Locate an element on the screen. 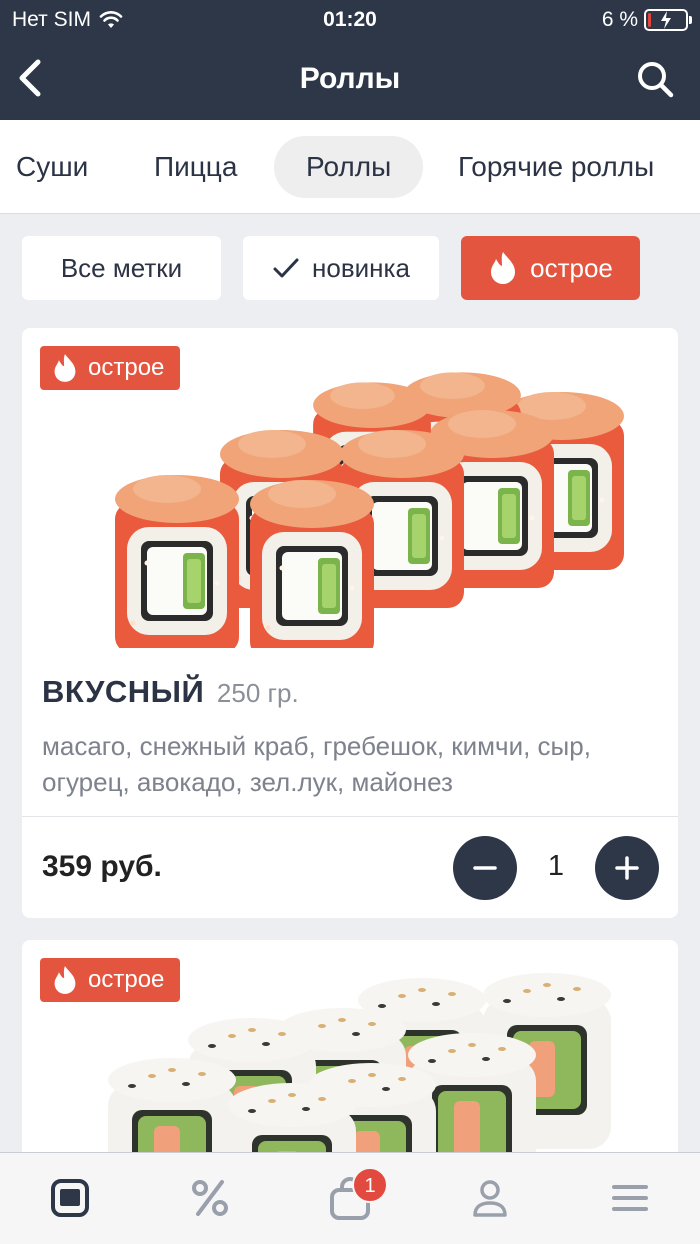 This screenshot has width=700, height=1244. tab-promotions is located at coordinates (210, 1198).